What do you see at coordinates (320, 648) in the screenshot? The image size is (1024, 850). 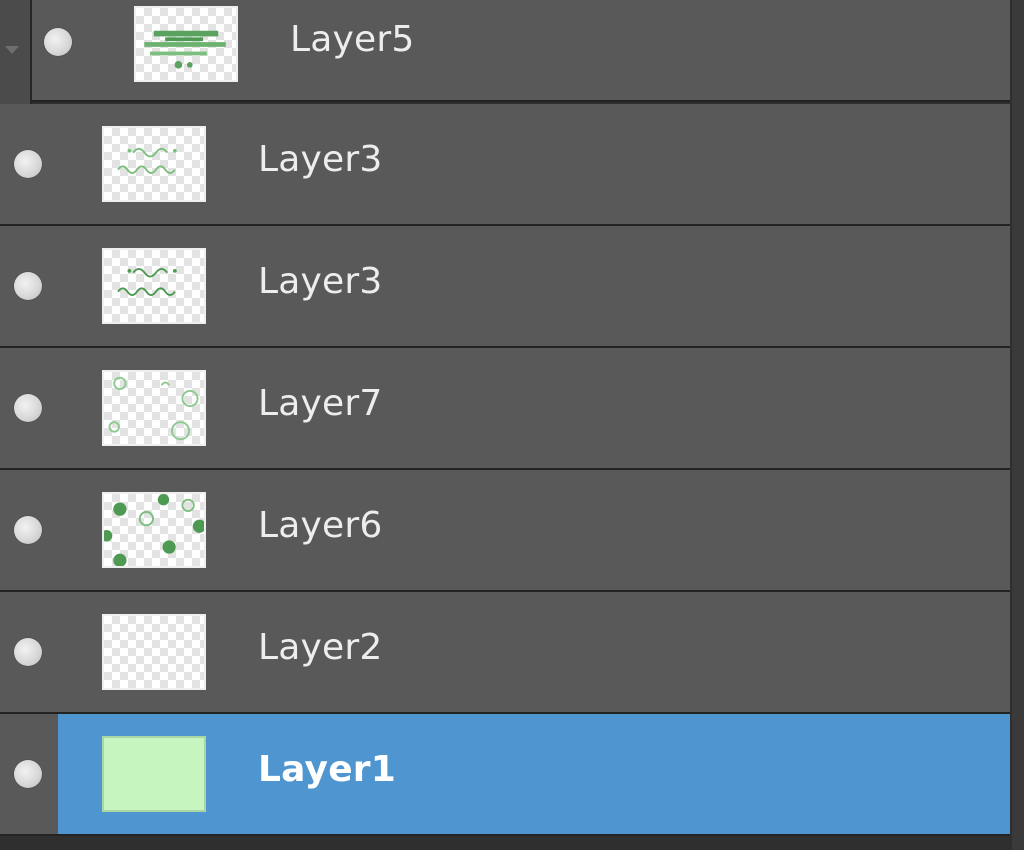 I see `layer-name: Layer2` at bounding box center [320, 648].